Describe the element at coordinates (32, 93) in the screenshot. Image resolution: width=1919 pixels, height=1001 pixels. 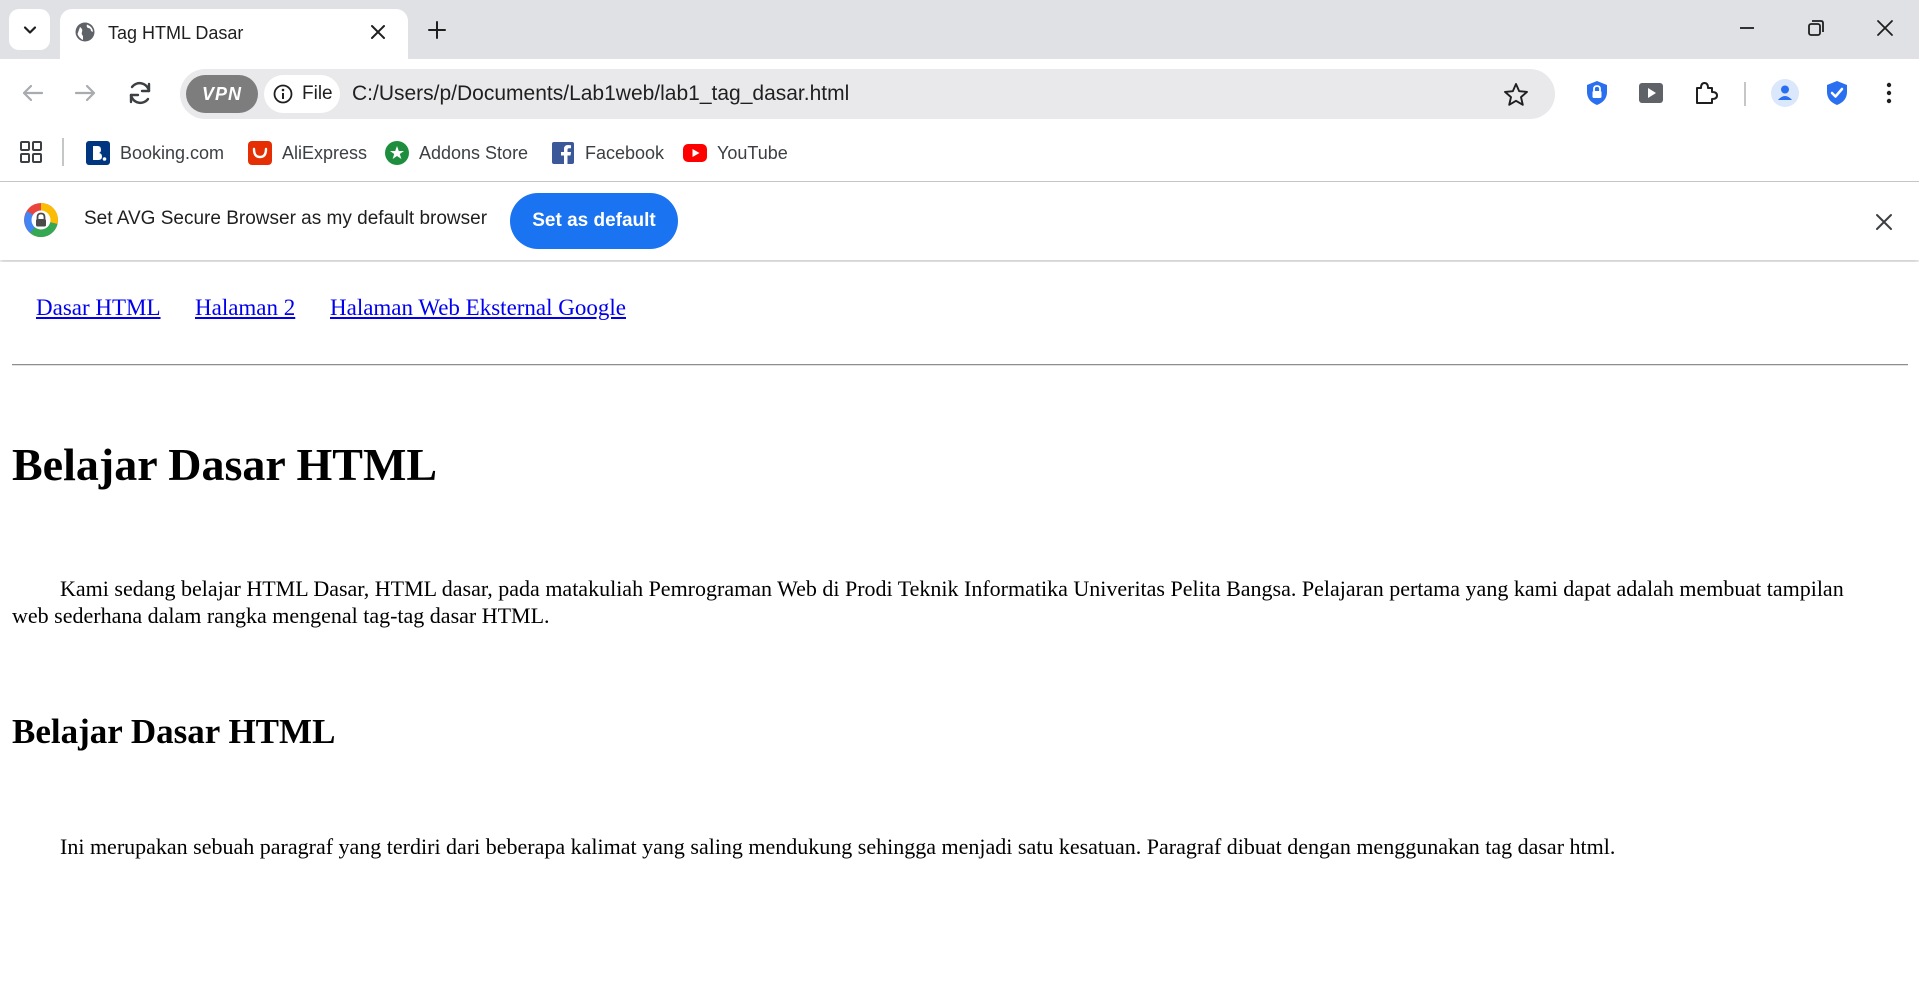
I see `back-icon` at that location.